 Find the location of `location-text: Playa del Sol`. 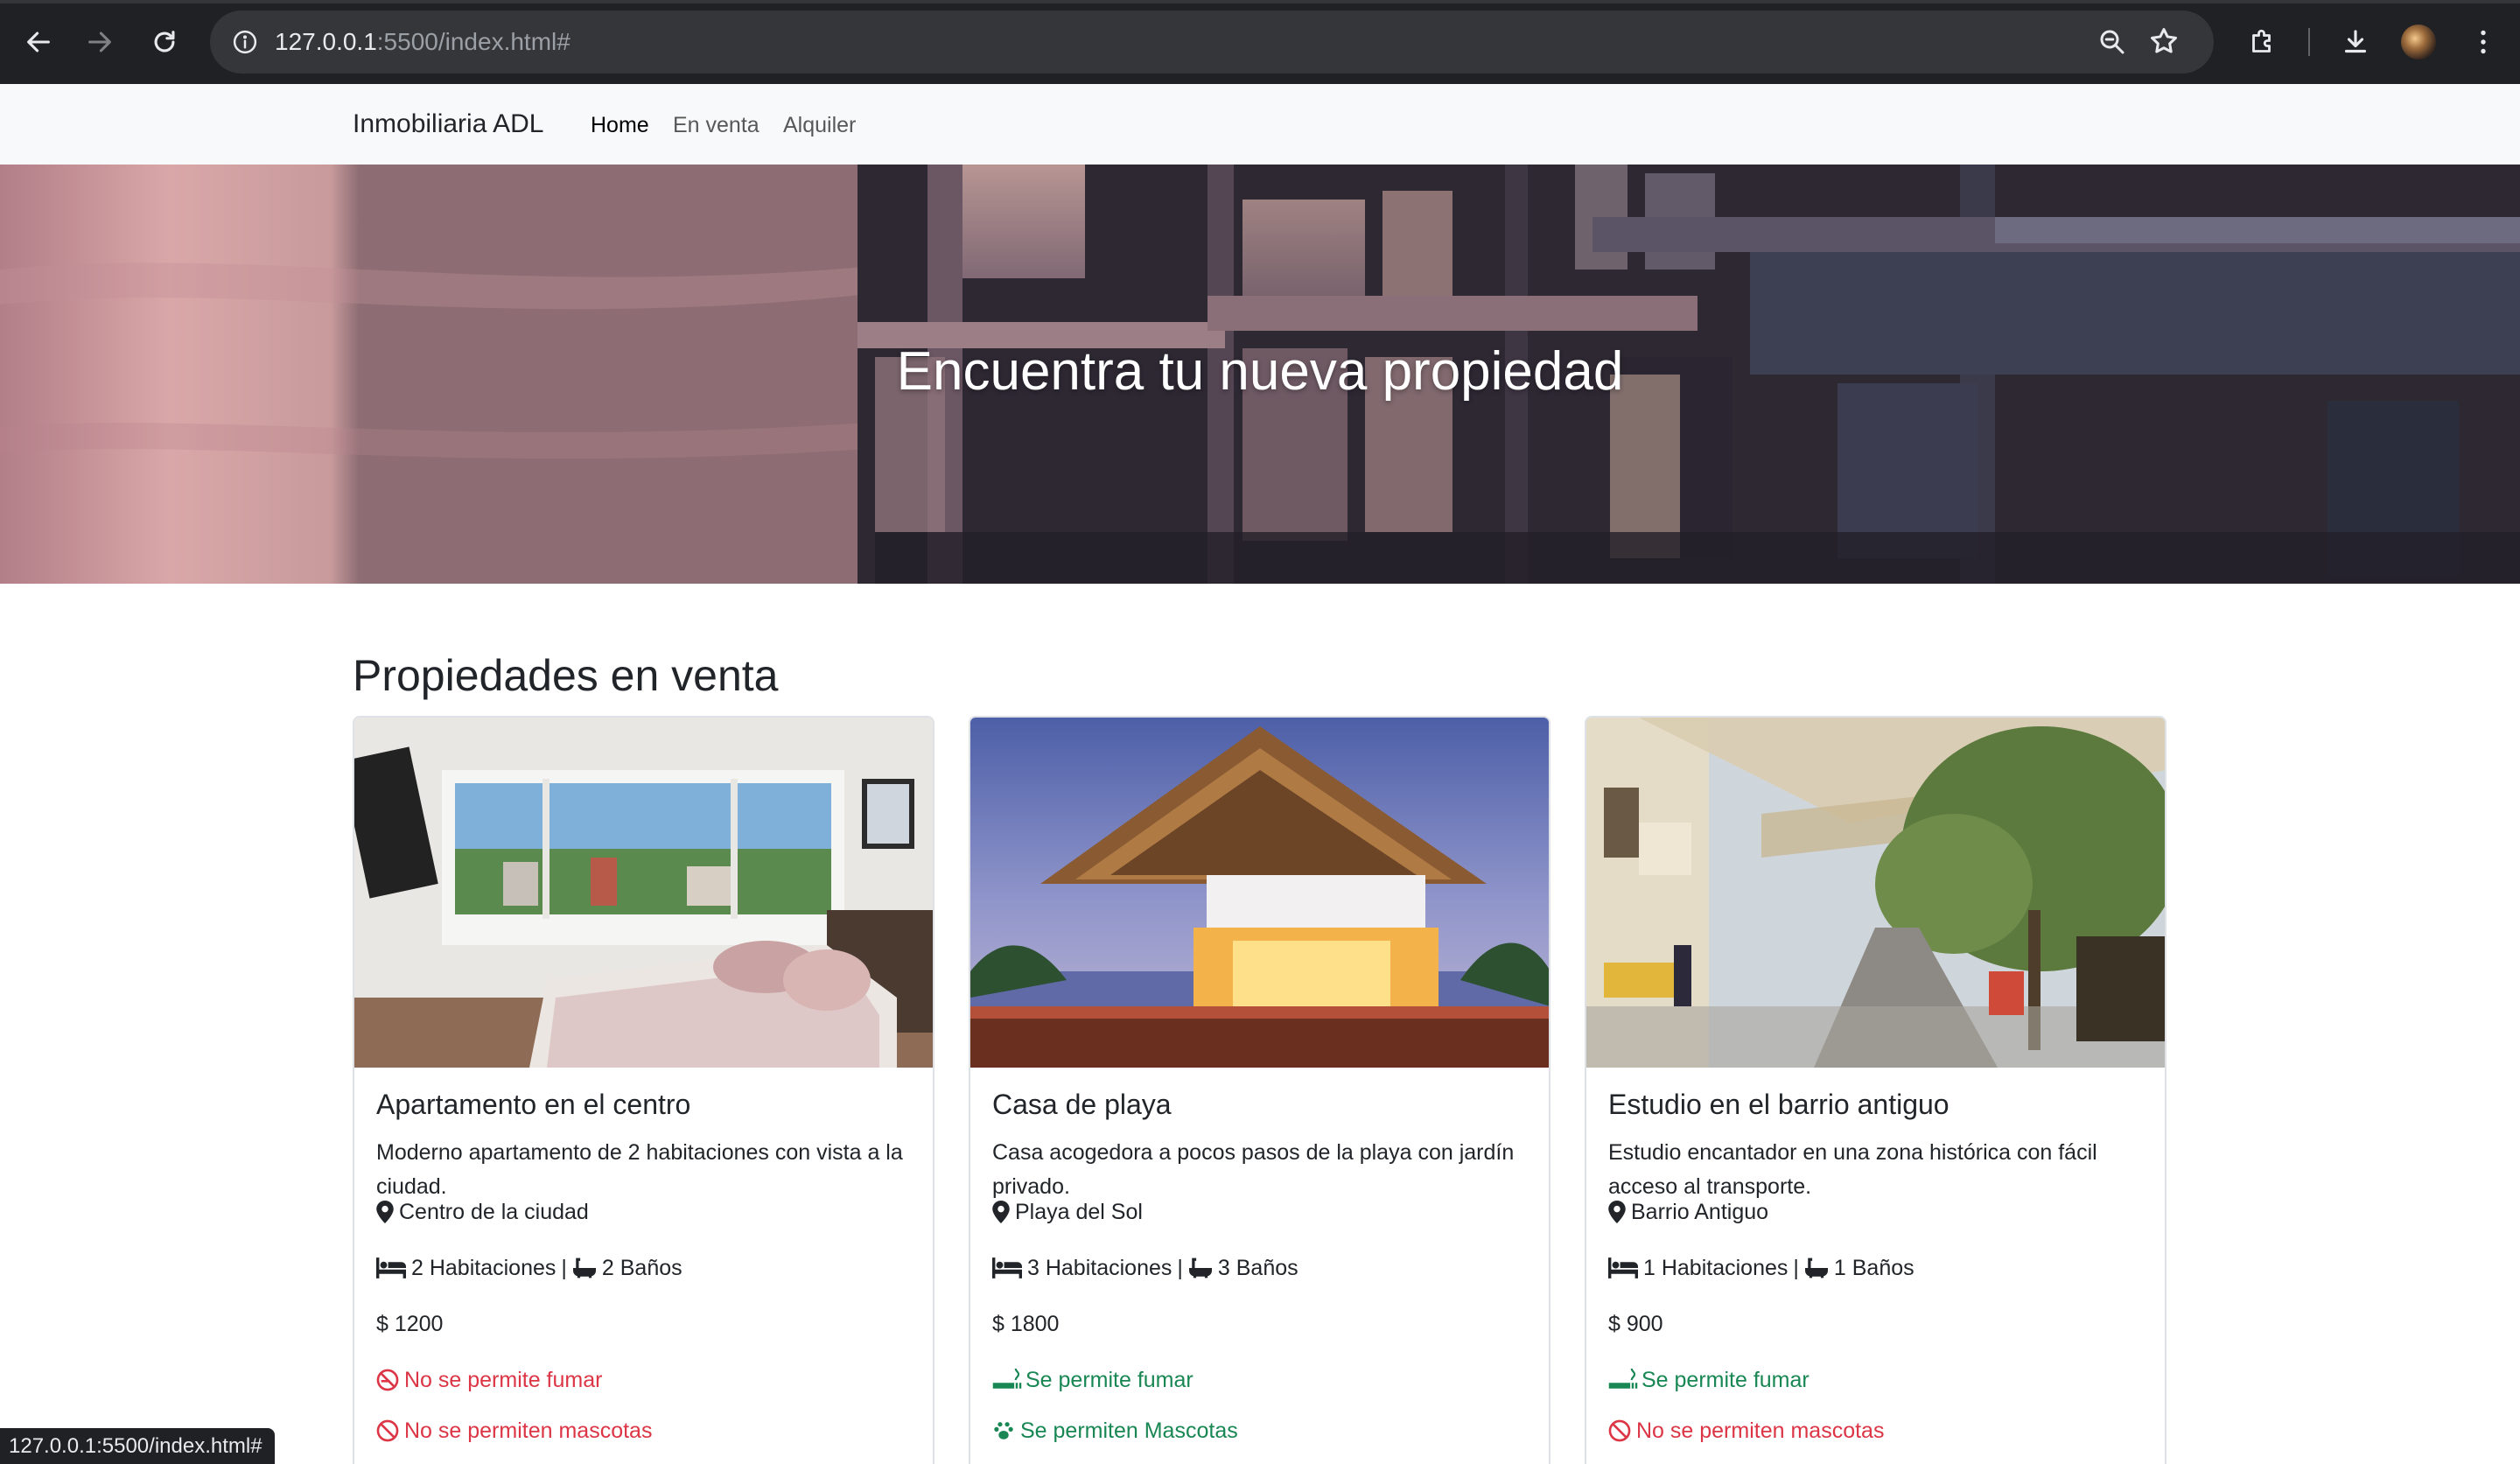

location-text: Playa del Sol is located at coordinates (1079, 1212).